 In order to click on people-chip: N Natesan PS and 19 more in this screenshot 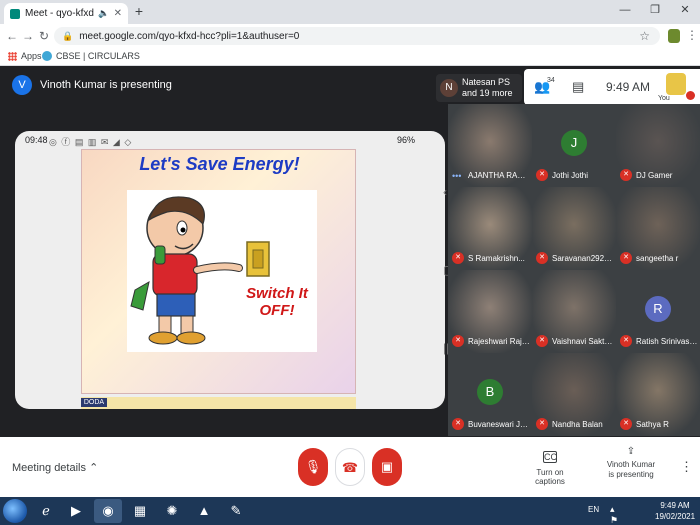, I will do `click(479, 88)`.